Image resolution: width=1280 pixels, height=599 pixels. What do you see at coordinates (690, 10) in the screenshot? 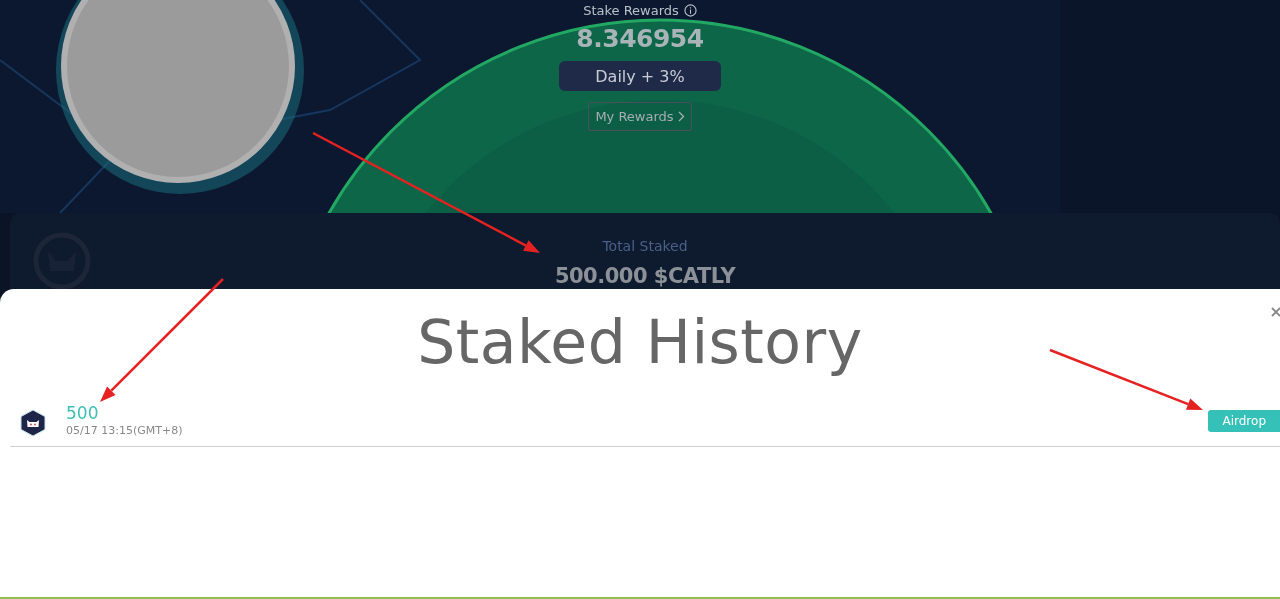
I see `info-icon` at bounding box center [690, 10].